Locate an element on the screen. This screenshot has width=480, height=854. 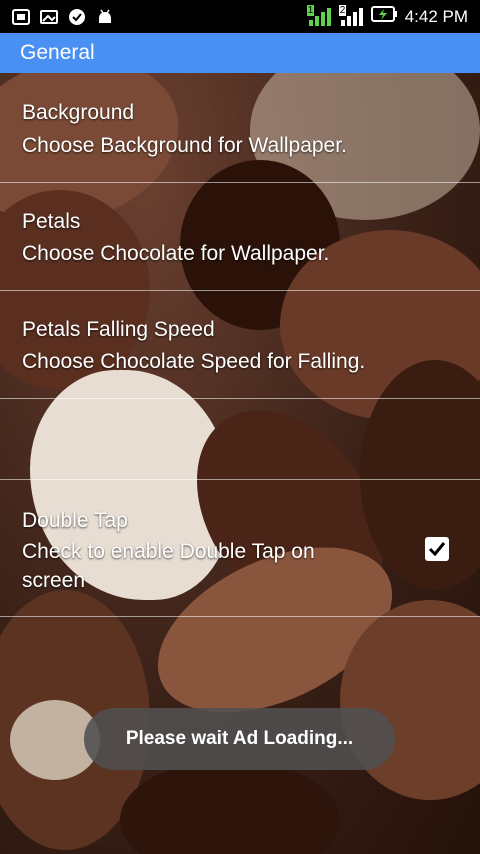
setting-subtitle: Choose Chocolate for Wallpaper. is located at coordinates (176, 253).